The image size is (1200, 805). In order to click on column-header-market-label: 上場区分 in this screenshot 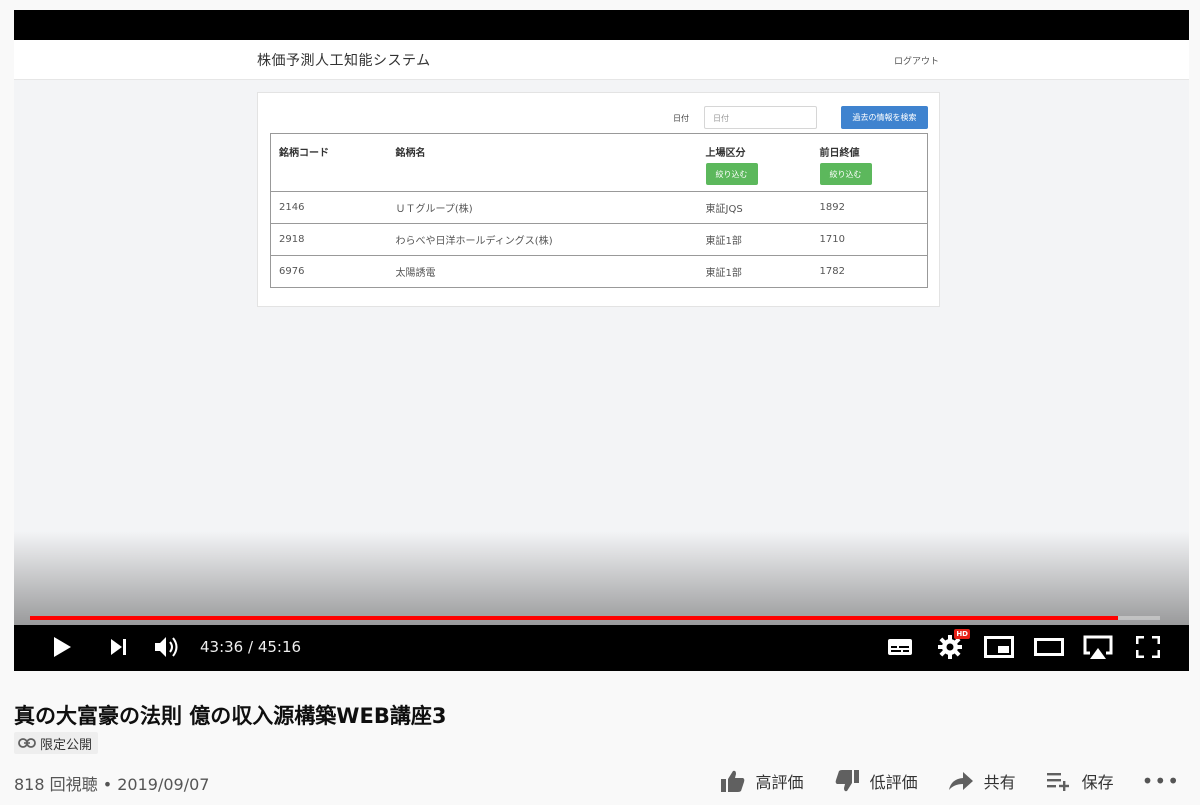, I will do `click(725, 153)`.